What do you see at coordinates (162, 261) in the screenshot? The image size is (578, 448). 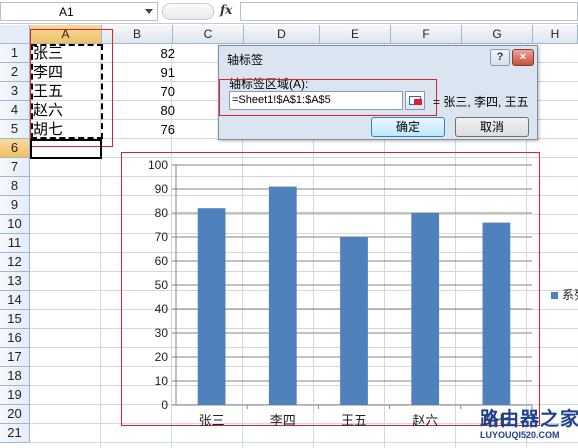 I see `y-tick-label: 60` at bounding box center [162, 261].